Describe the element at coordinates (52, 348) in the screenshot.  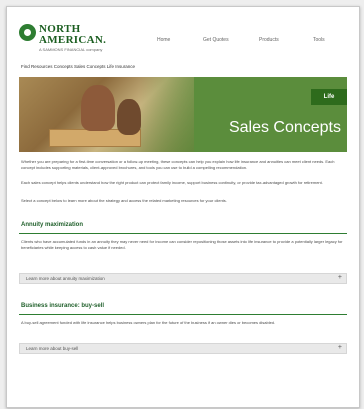
I see `accordion-label: Learn more about buy-sell` at that location.